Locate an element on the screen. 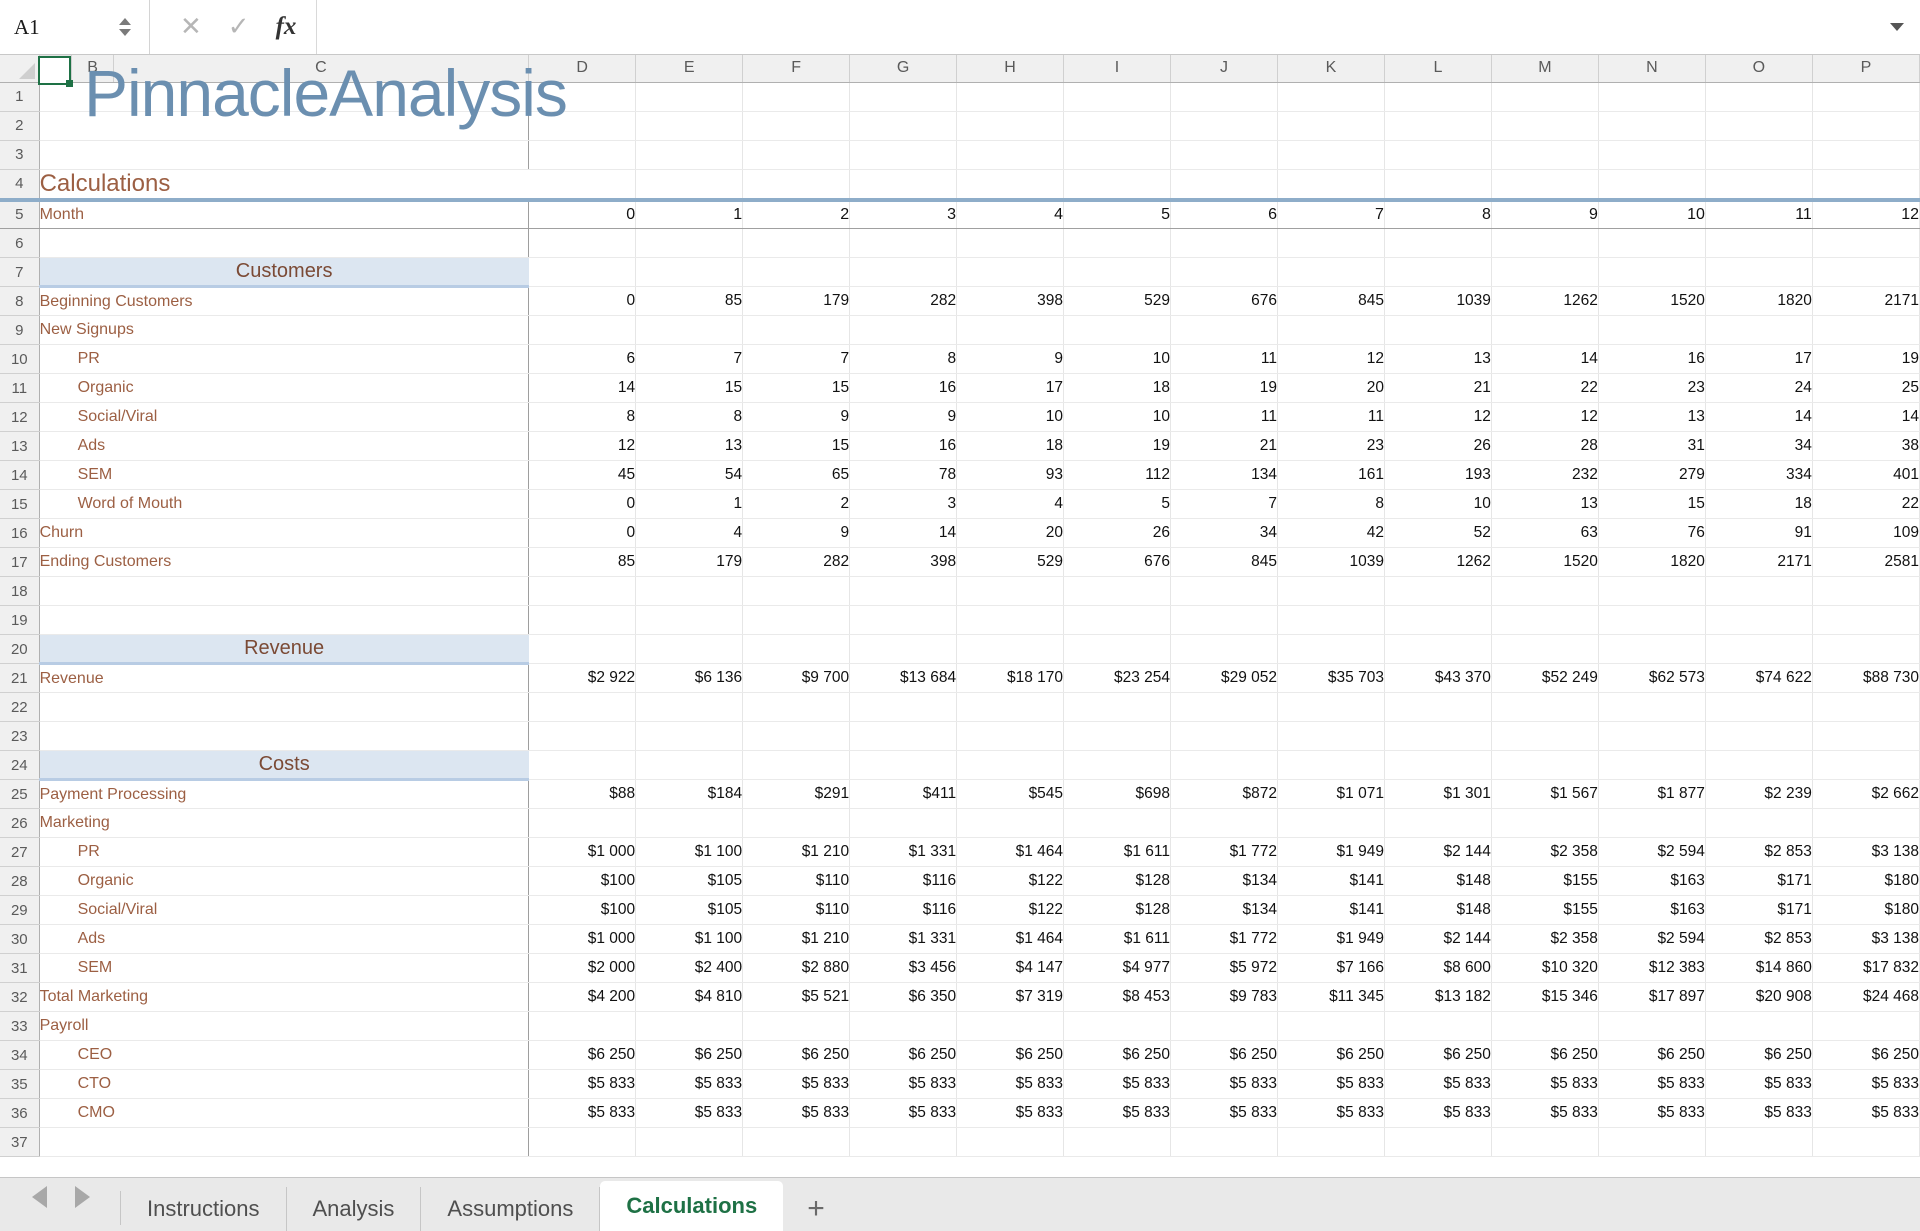 The image size is (1920, 1231). data-cell: 18 is located at coordinates (1010, 446).